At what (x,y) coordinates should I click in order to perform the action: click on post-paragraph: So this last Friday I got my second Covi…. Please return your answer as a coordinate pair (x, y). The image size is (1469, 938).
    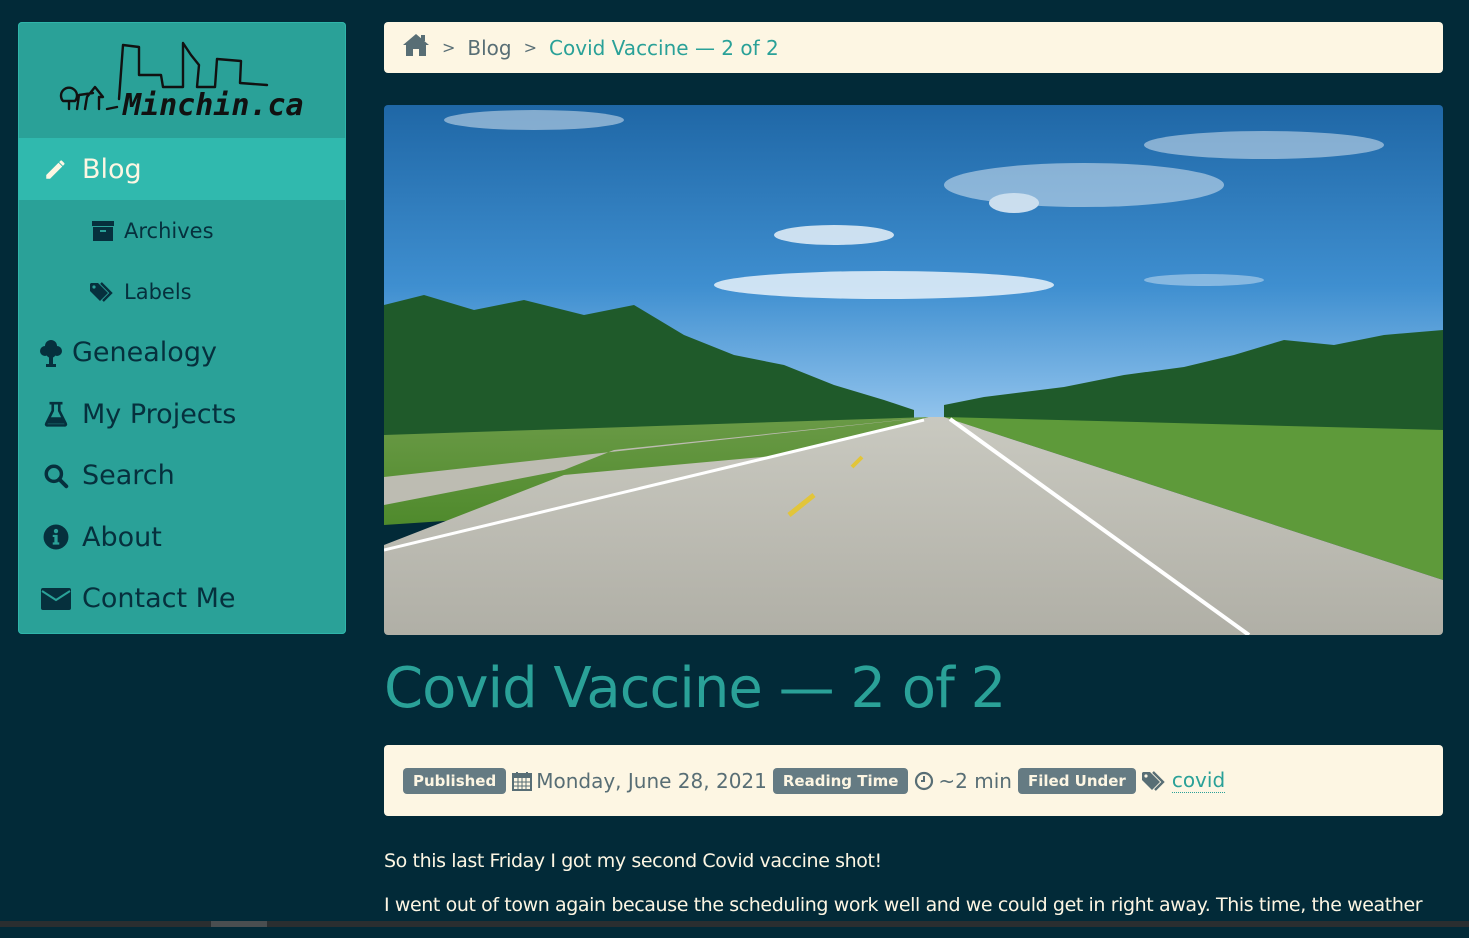
    Looking at the image, I should click on (633, 861).